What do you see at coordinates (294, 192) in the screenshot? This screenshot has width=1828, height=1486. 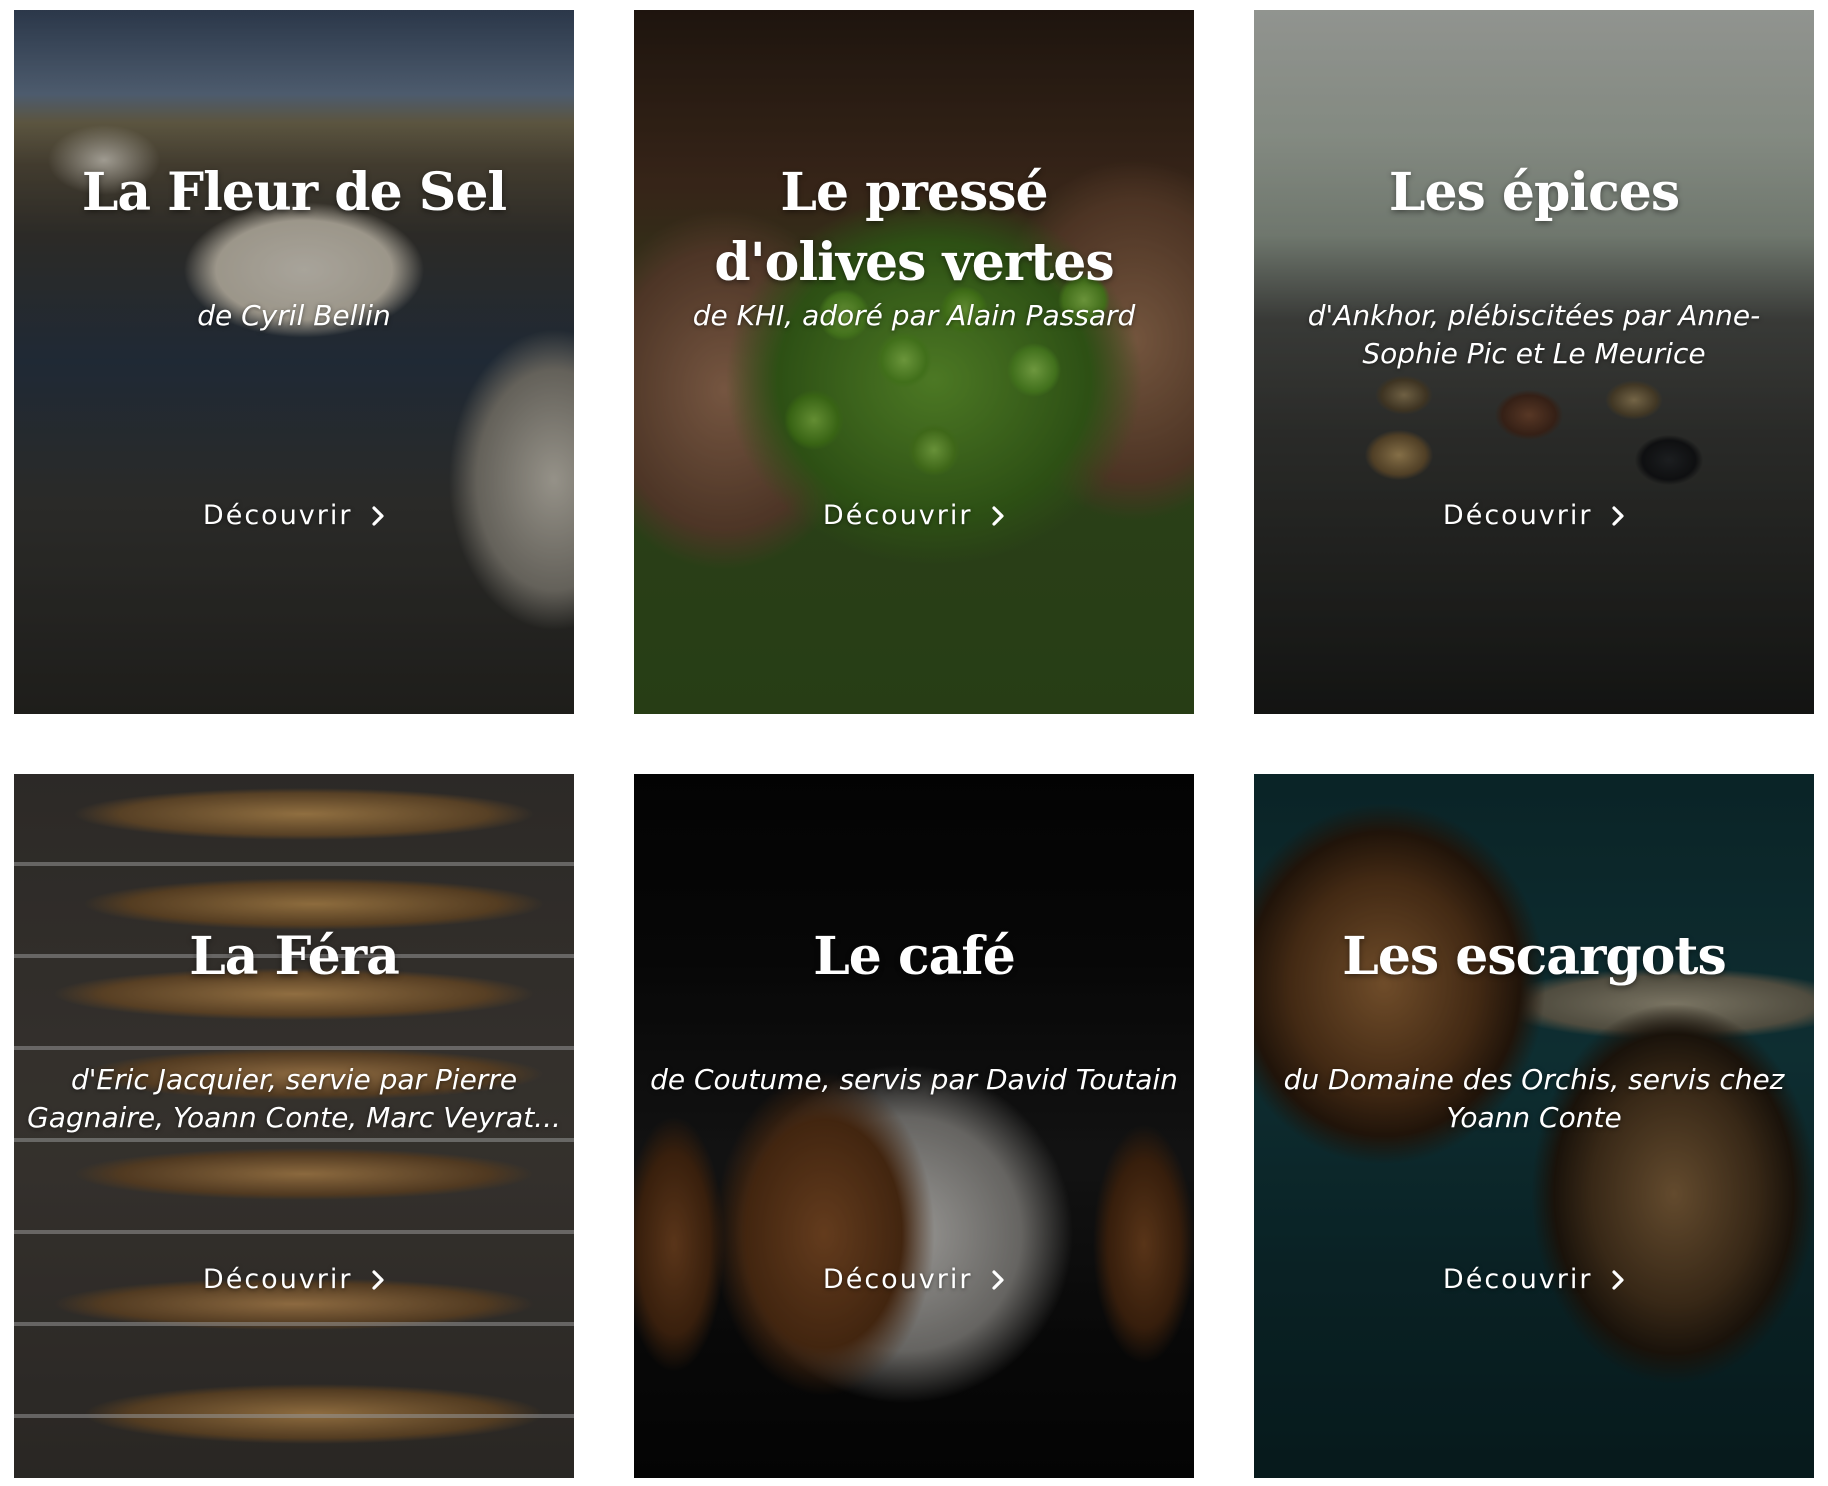 I see `card-title: La Fleur de Sel` at bounding box center [294, 192].